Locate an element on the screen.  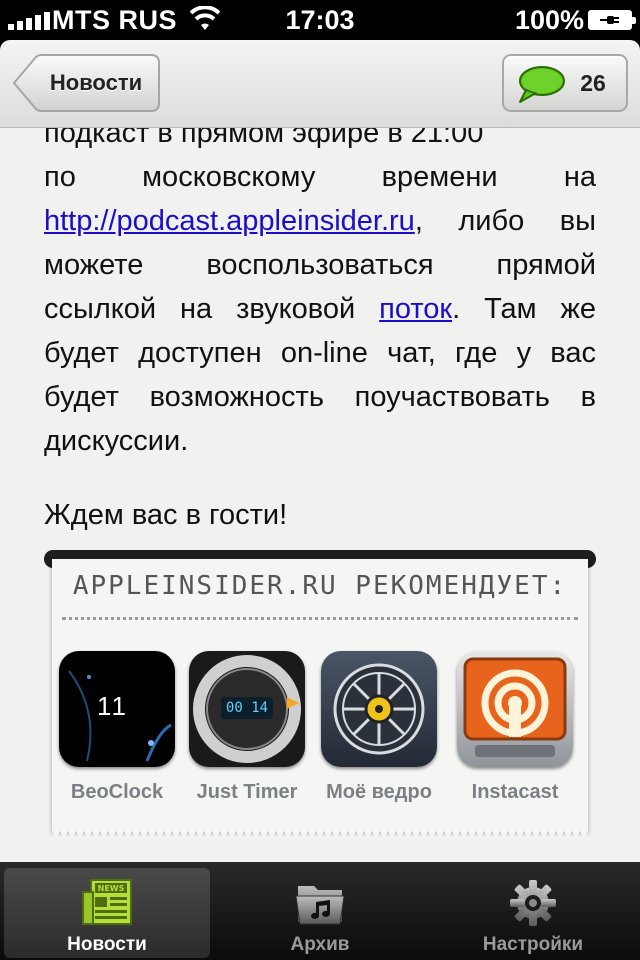
svg-text: NEWS is located at coordinates (111, 888).